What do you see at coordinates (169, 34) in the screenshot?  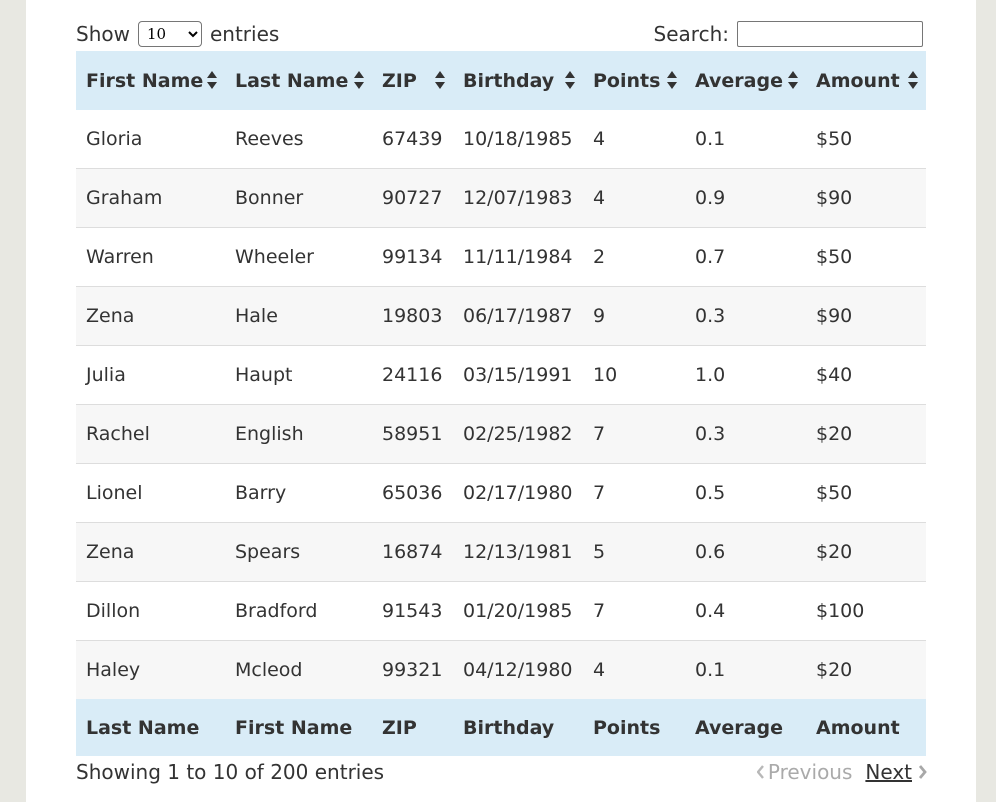 I see `page-length-select: 10` at bounding box center [169, 34].